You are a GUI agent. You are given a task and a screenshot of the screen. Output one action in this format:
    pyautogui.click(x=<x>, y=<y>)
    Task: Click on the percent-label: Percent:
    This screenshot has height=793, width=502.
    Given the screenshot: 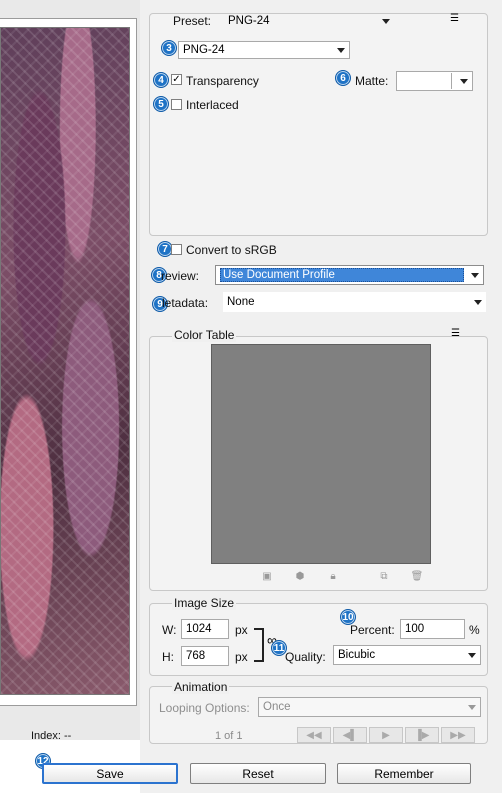 What is the action you would take?
    pyautogui.click(x=372, y=630)
    